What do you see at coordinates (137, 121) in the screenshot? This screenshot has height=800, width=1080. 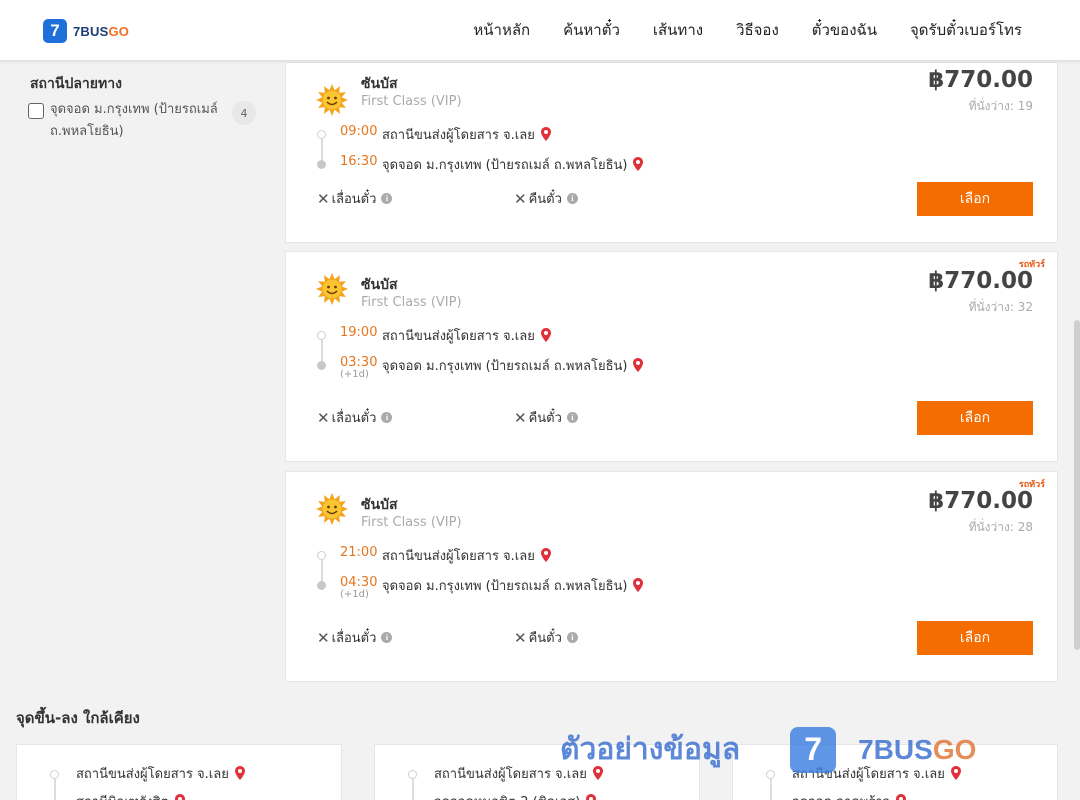 I see `filter-label: จุดจอด ม.กรุงเทพ (ป้ายรถเมล์ ถ.พหลโยธิน)` at bounding box center [137, 121].